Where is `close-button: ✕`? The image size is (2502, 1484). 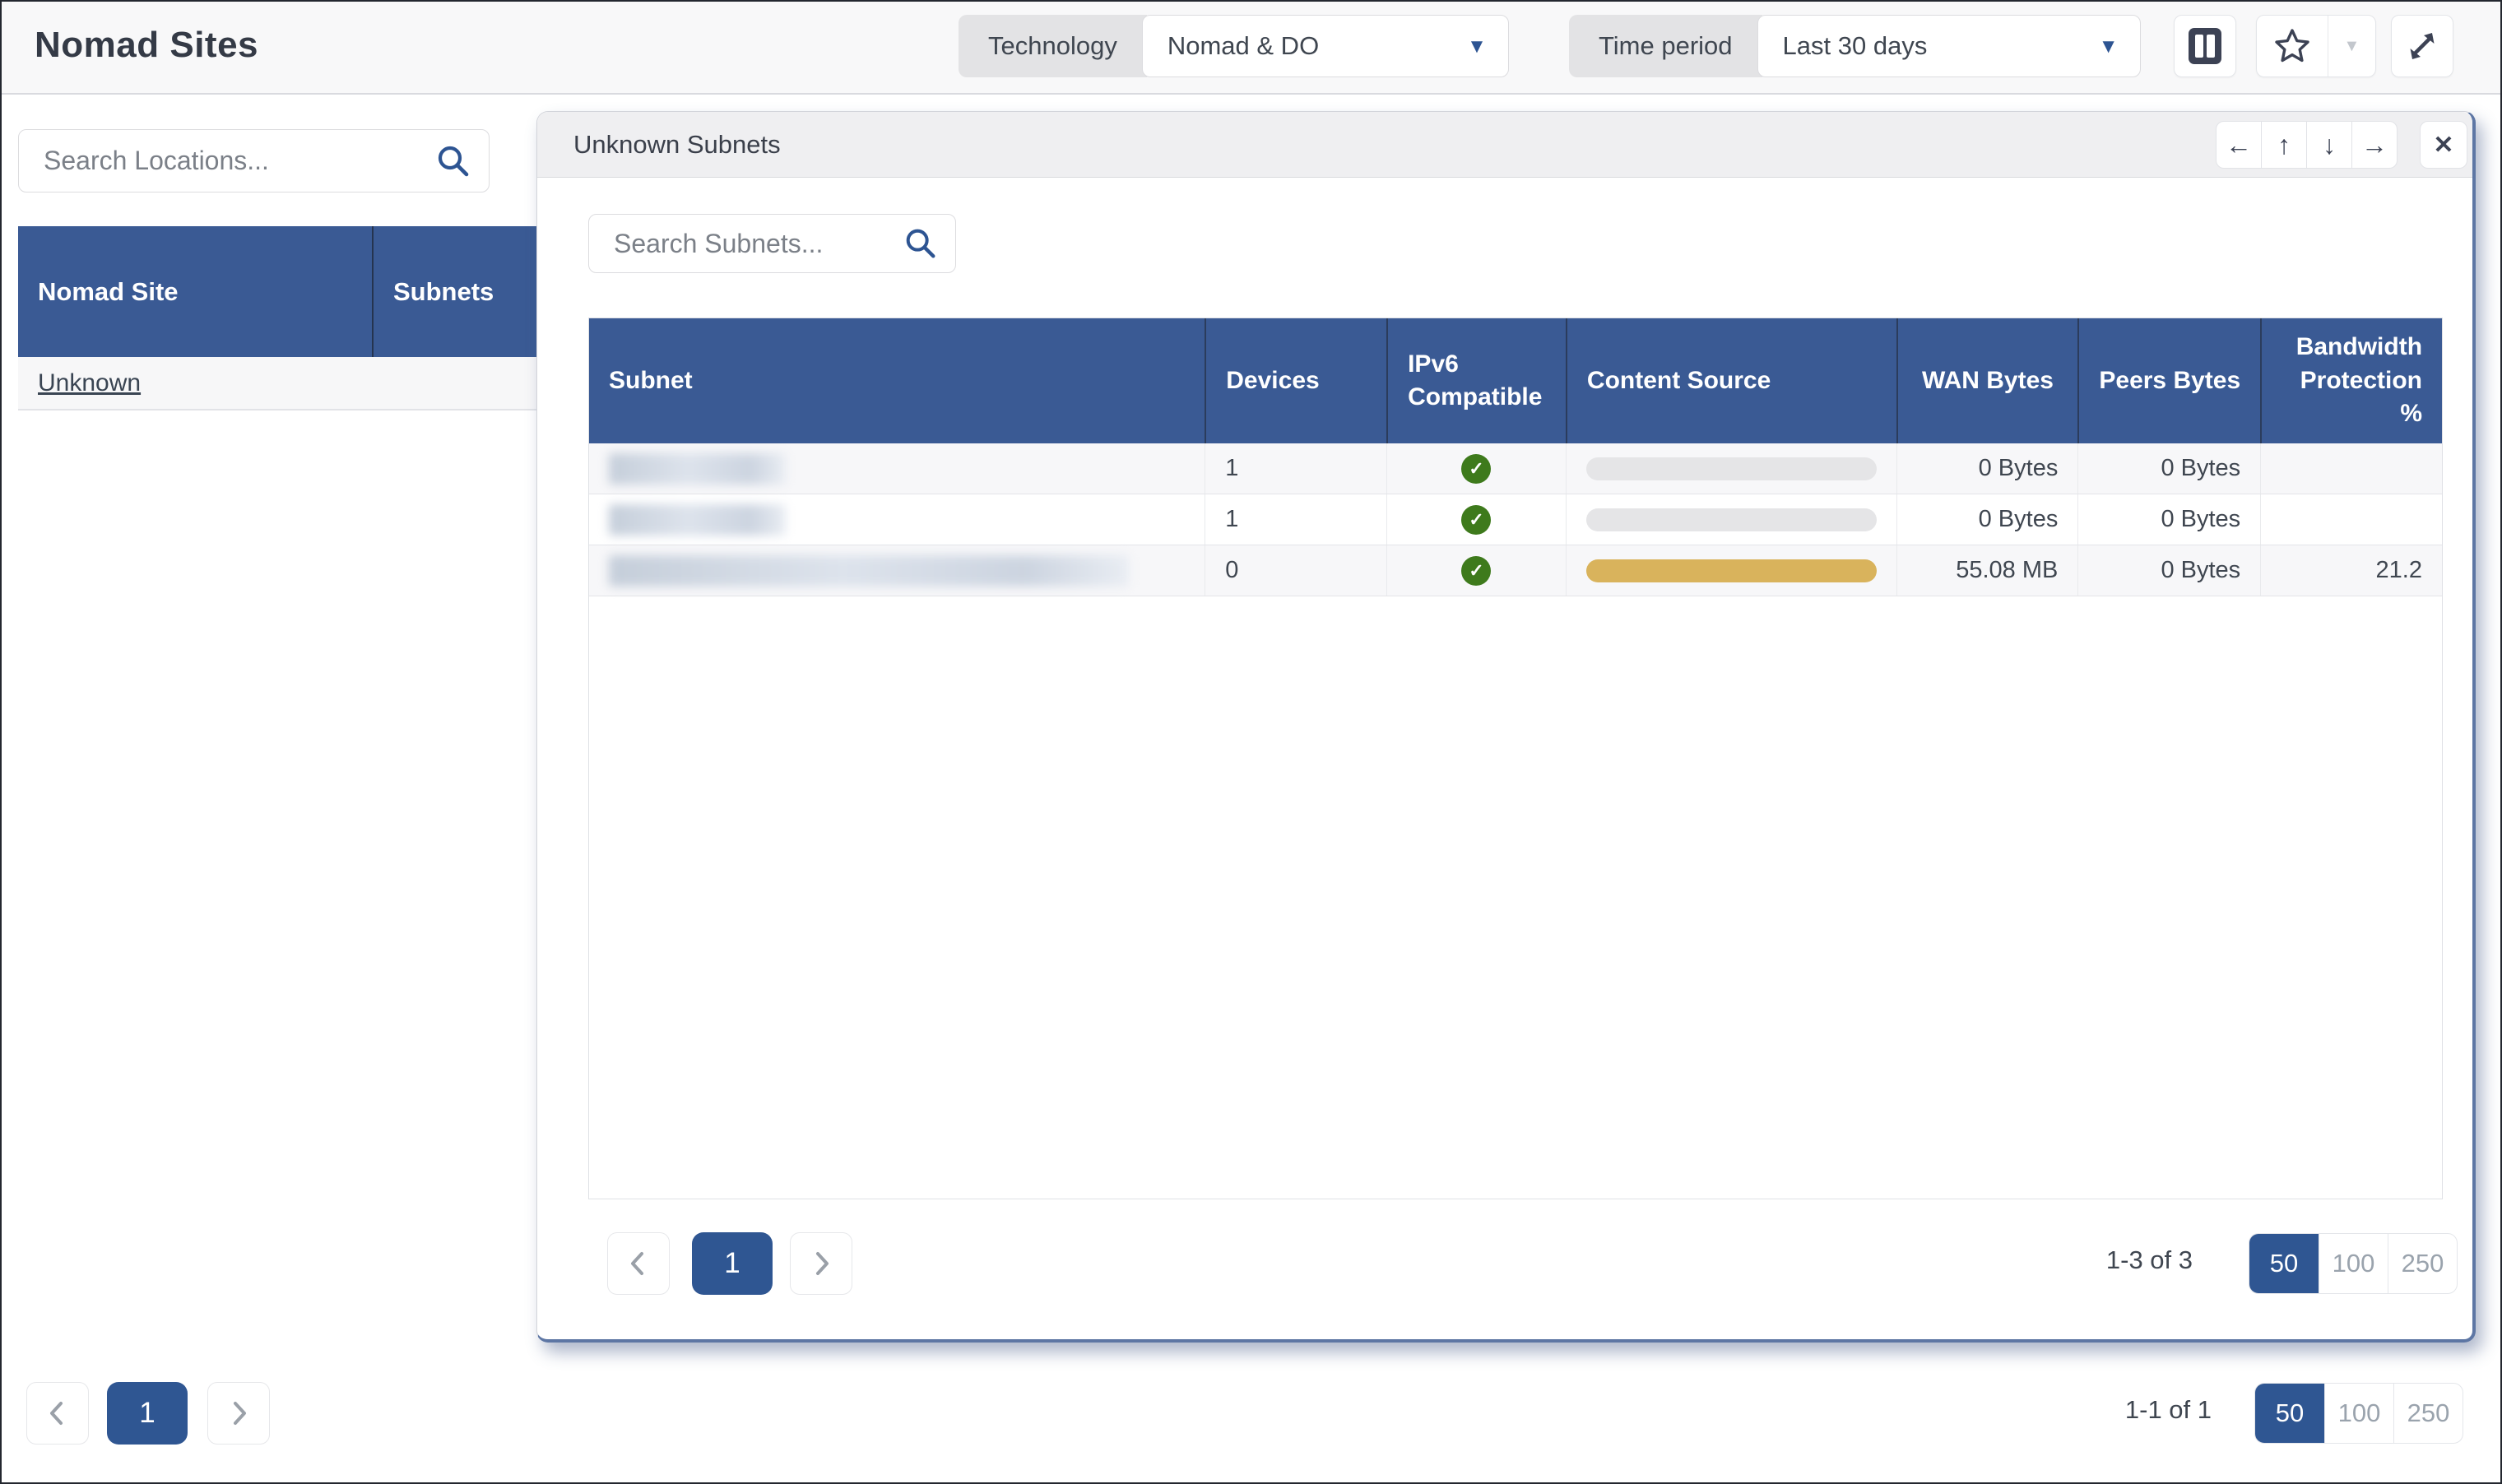 close-button: ✕ is located at coordinates (2443, 145).